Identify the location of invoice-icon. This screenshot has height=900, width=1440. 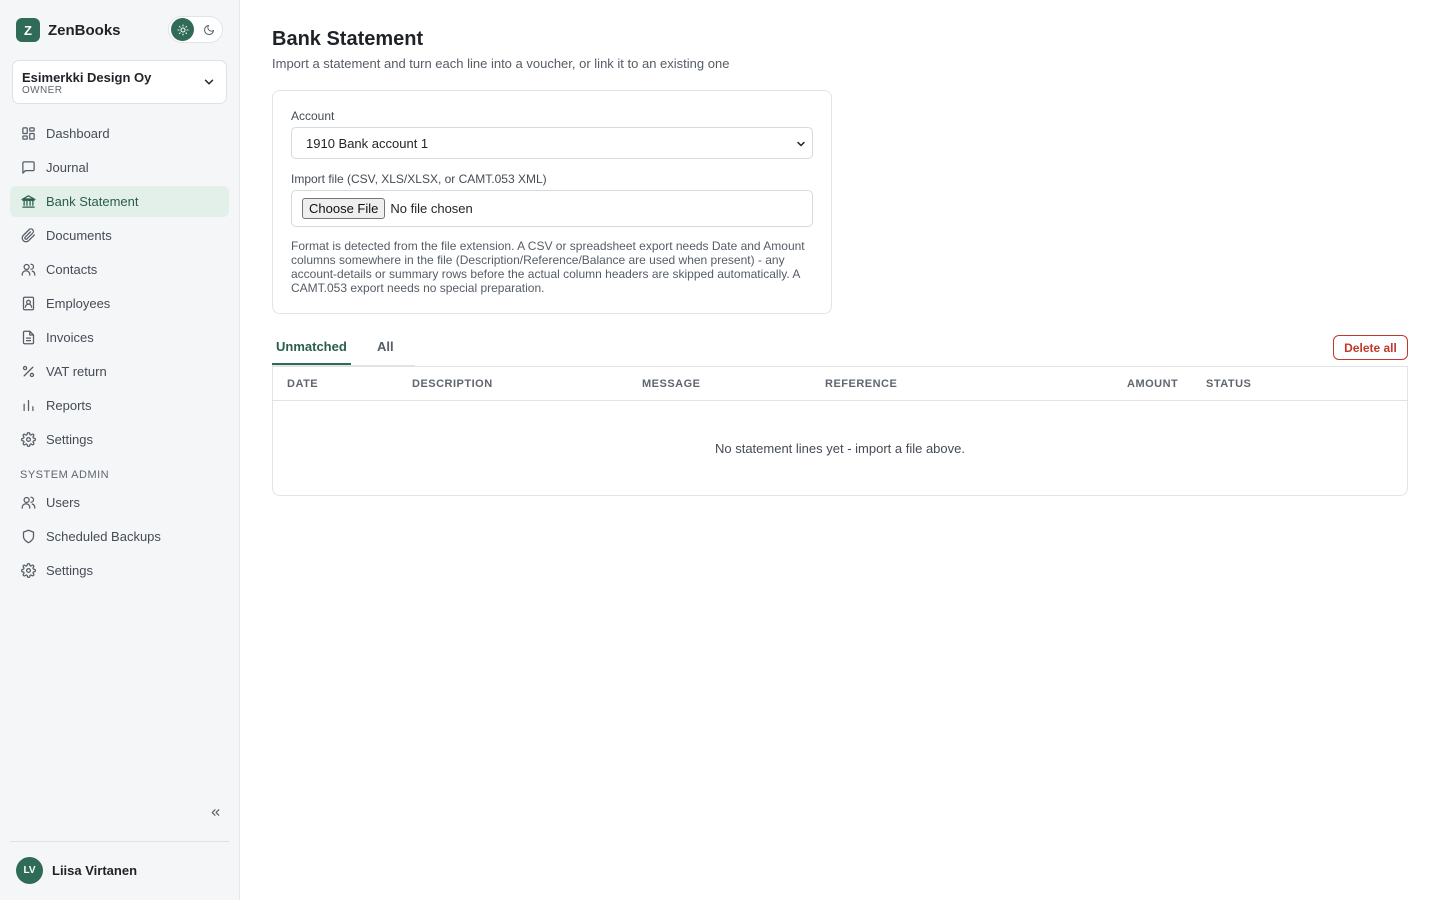
(28, 338).